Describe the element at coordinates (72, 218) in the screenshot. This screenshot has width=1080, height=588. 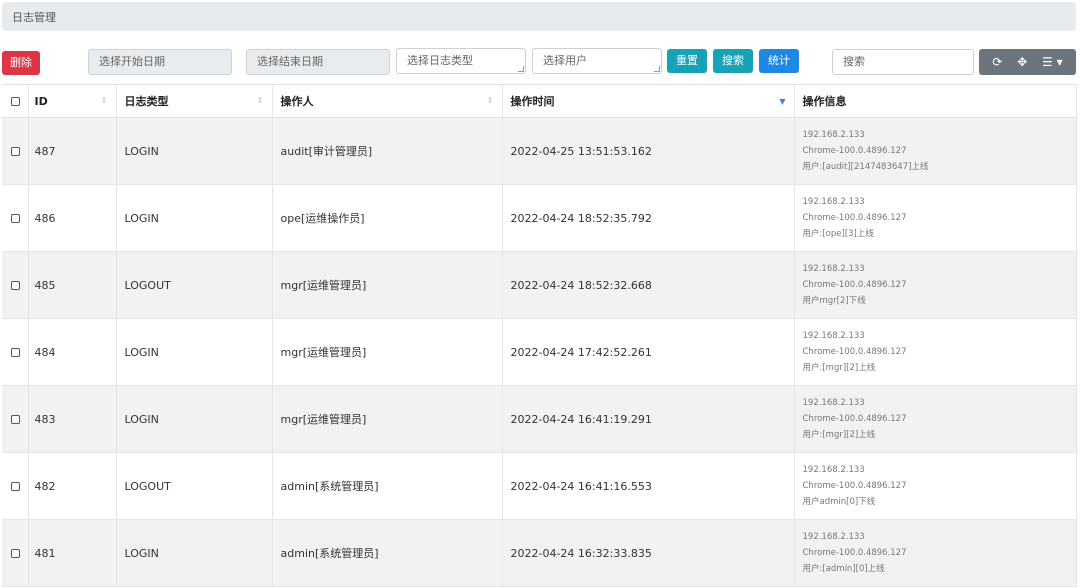
I see `cell-id: 486` at that location.